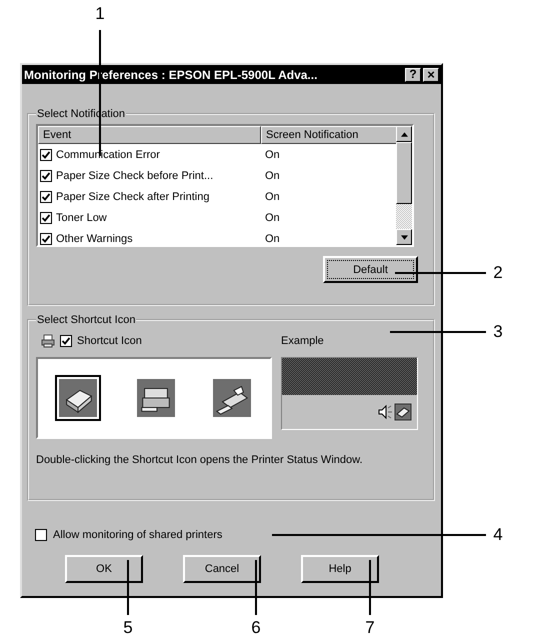  What do you see at coordinates (370, 269) in the screenshot?
I see `default-button: Default` at bounding box center [370, 269].